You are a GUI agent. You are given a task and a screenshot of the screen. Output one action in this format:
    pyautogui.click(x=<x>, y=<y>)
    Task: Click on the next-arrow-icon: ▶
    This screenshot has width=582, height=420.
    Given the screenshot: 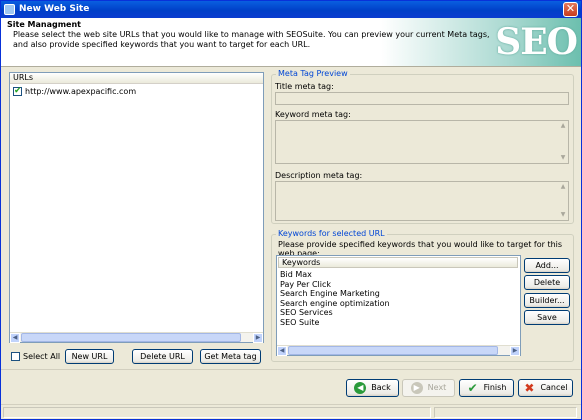 What is the action you would take?
    pyautogui.click(x=416, y=388)
    